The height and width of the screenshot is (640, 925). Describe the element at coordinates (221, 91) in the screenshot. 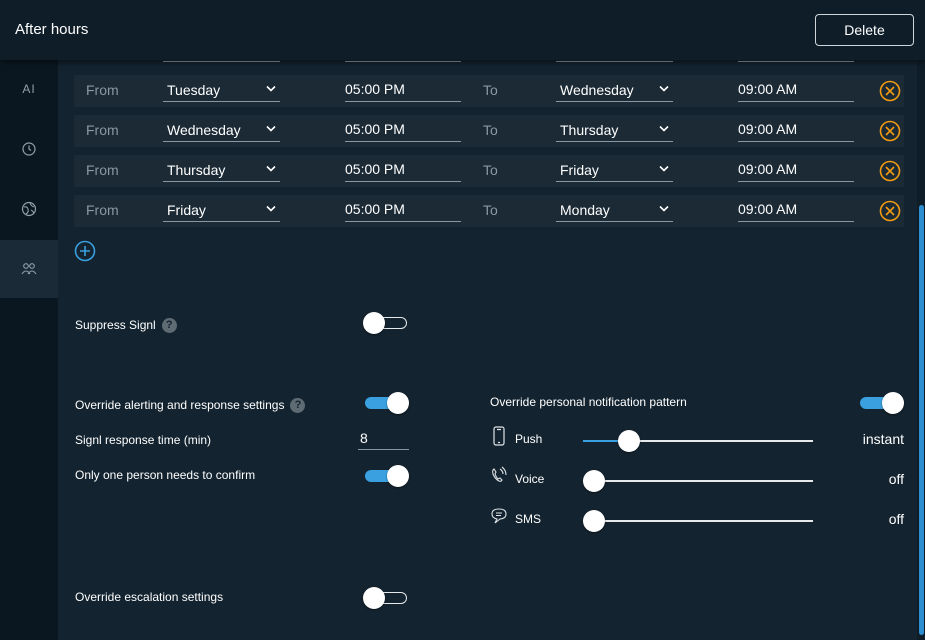

I see `from-day-select: Tuesday` at that location.